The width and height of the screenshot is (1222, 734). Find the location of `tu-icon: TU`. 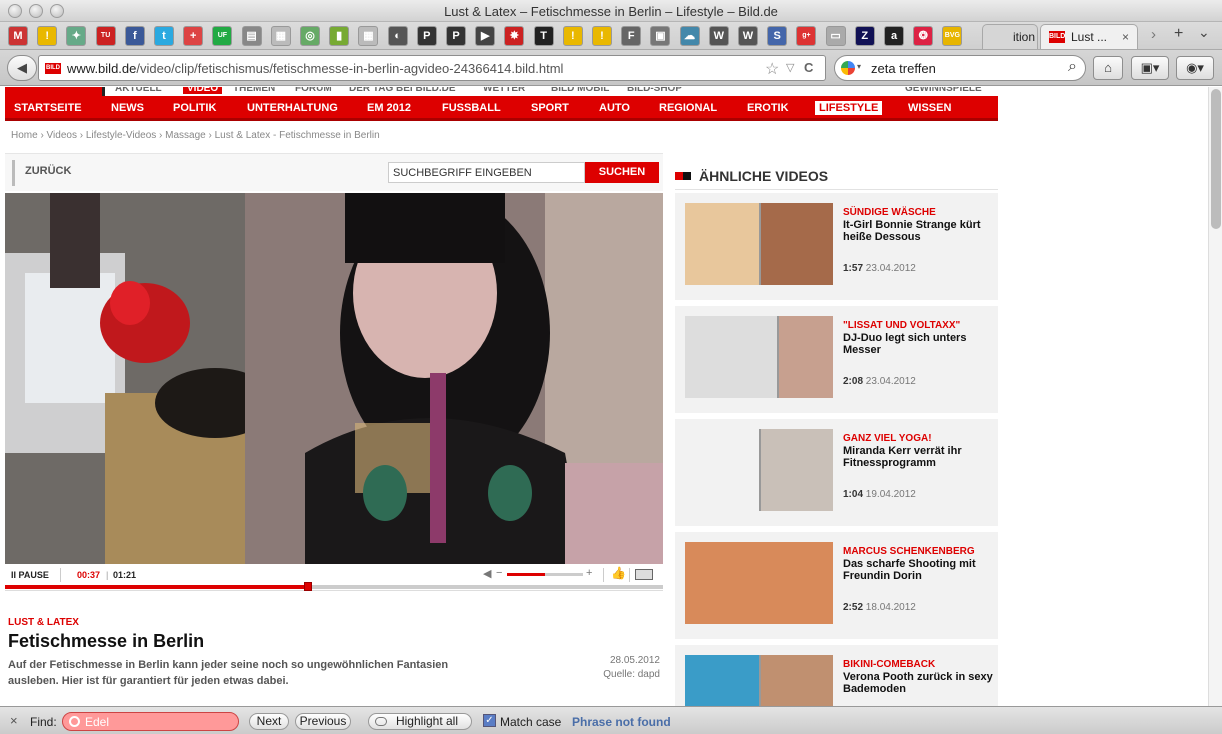

tu-icon: TU is located at coordinates (105, 36).